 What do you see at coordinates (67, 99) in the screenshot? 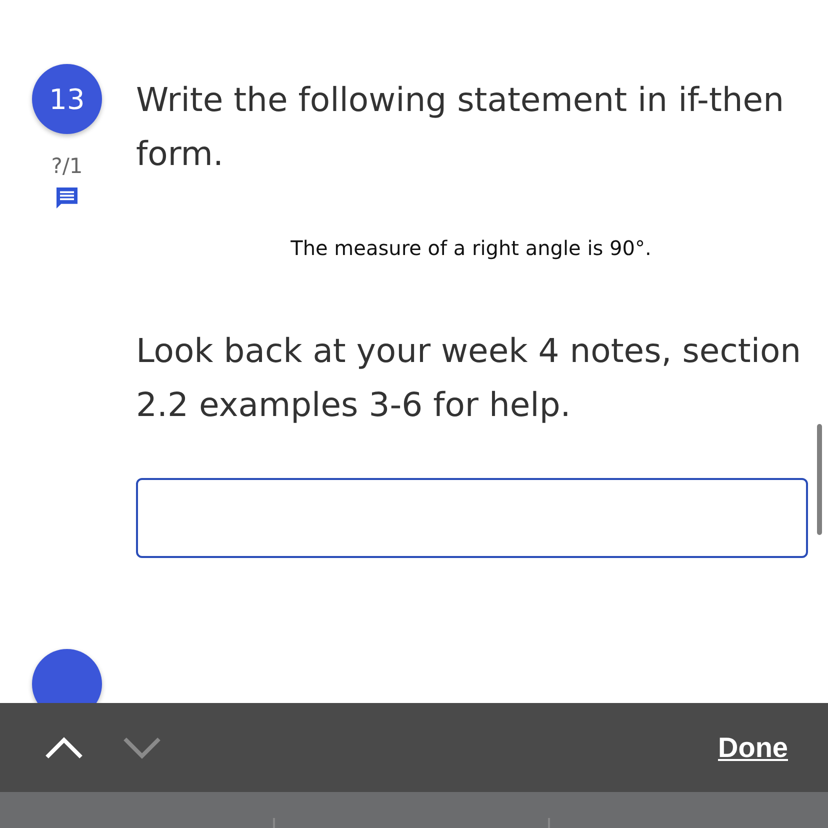
I see `question-number: 13` at bounding box center [67, 99].